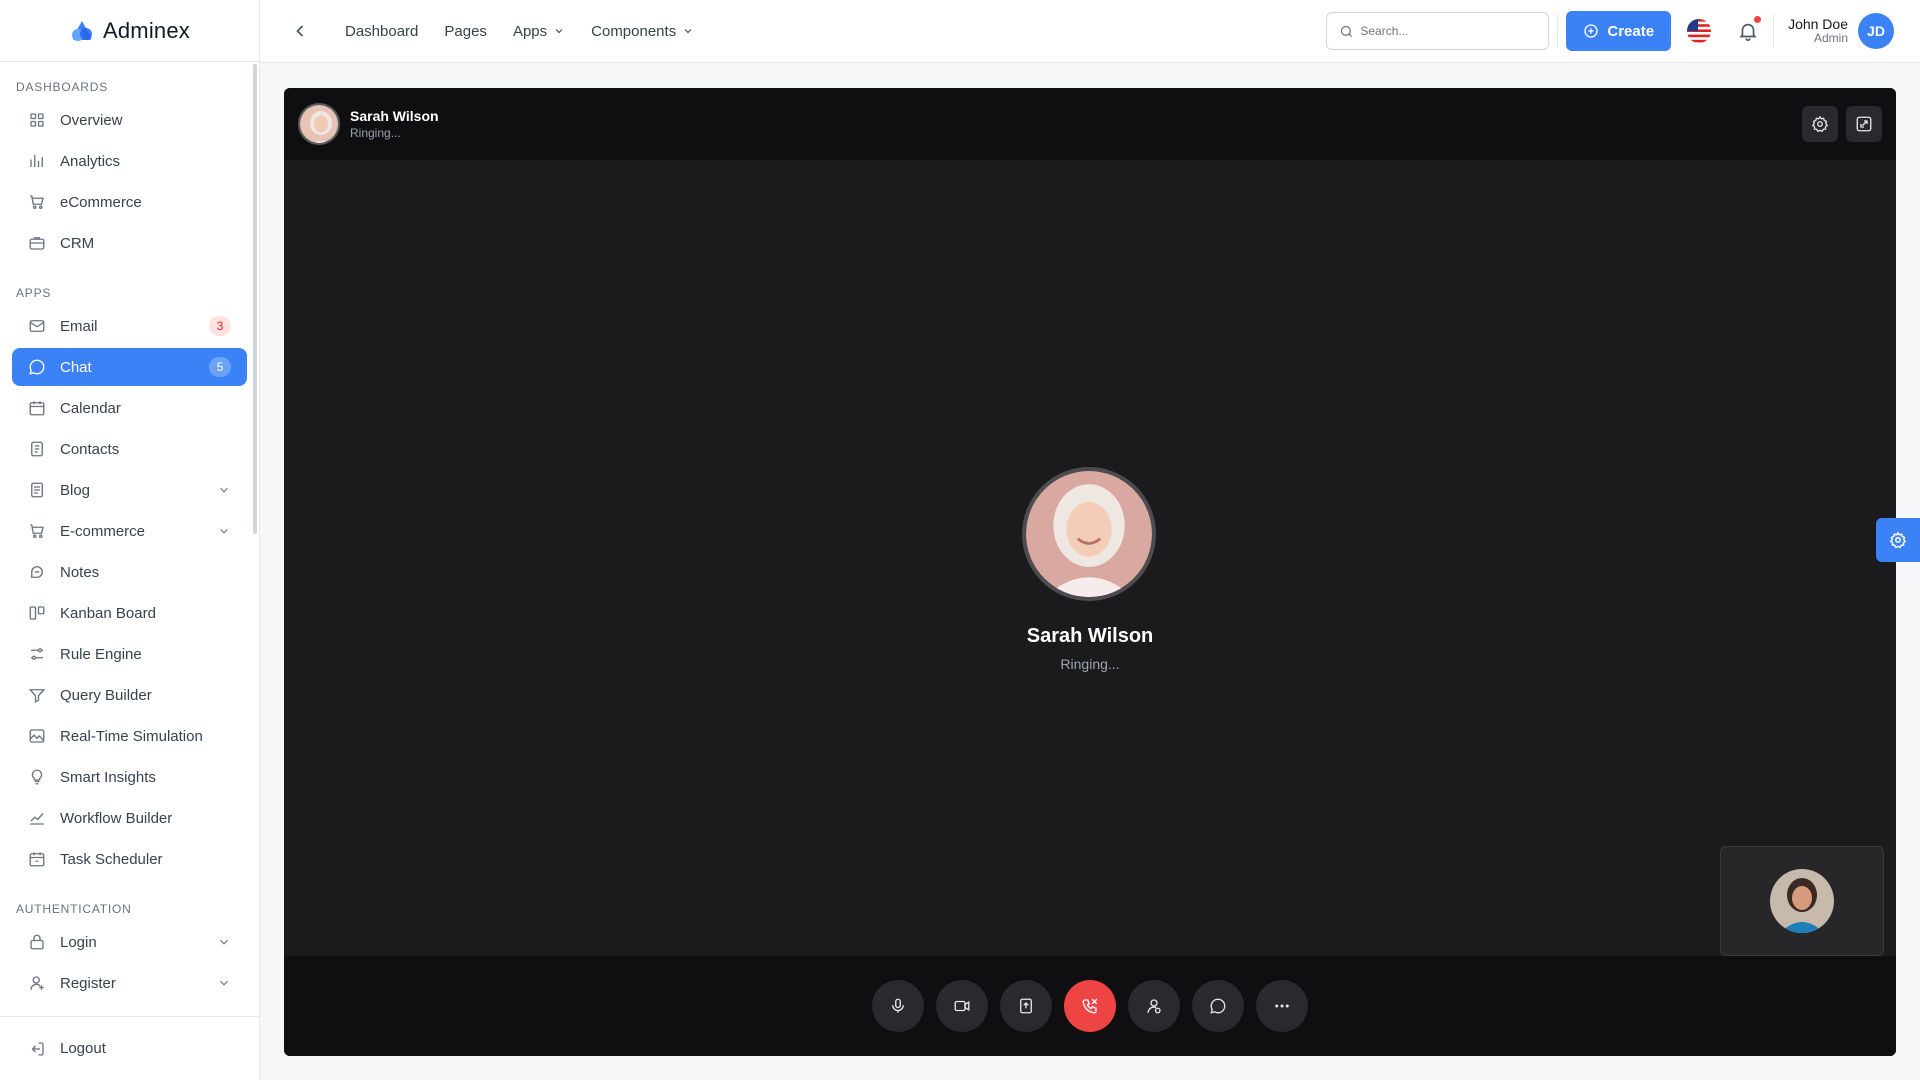 The image size is (1920, 1080). What do you see at coordinates (37, 1048) in the screenshot?
I see `logout-icon` at bounding box center [37, 1048].